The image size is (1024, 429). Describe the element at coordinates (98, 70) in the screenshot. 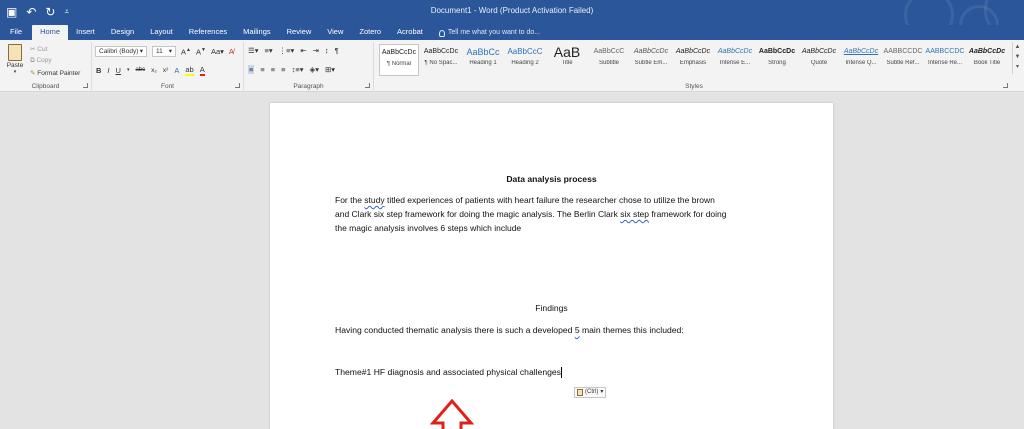

I see `bold-icon: B` at that location.